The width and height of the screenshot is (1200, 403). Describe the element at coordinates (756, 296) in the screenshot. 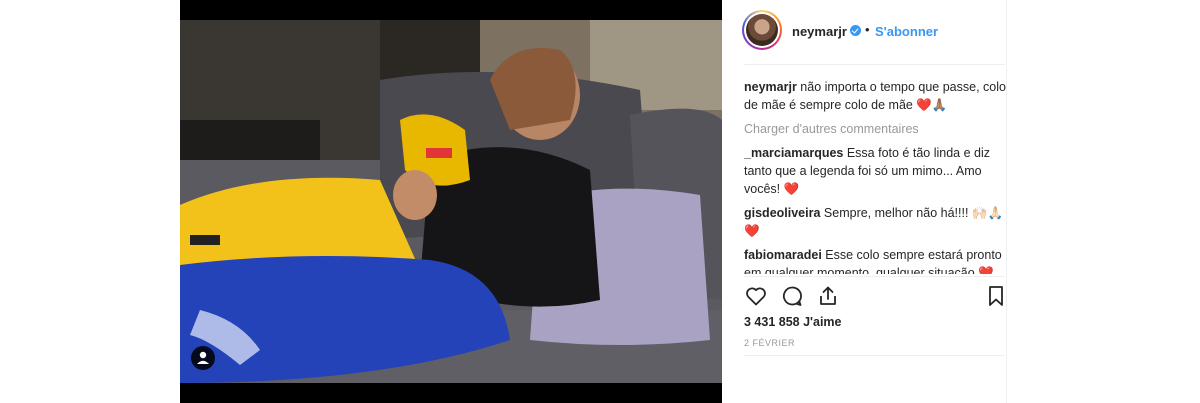

I see `heart-outline-icon` at that location.